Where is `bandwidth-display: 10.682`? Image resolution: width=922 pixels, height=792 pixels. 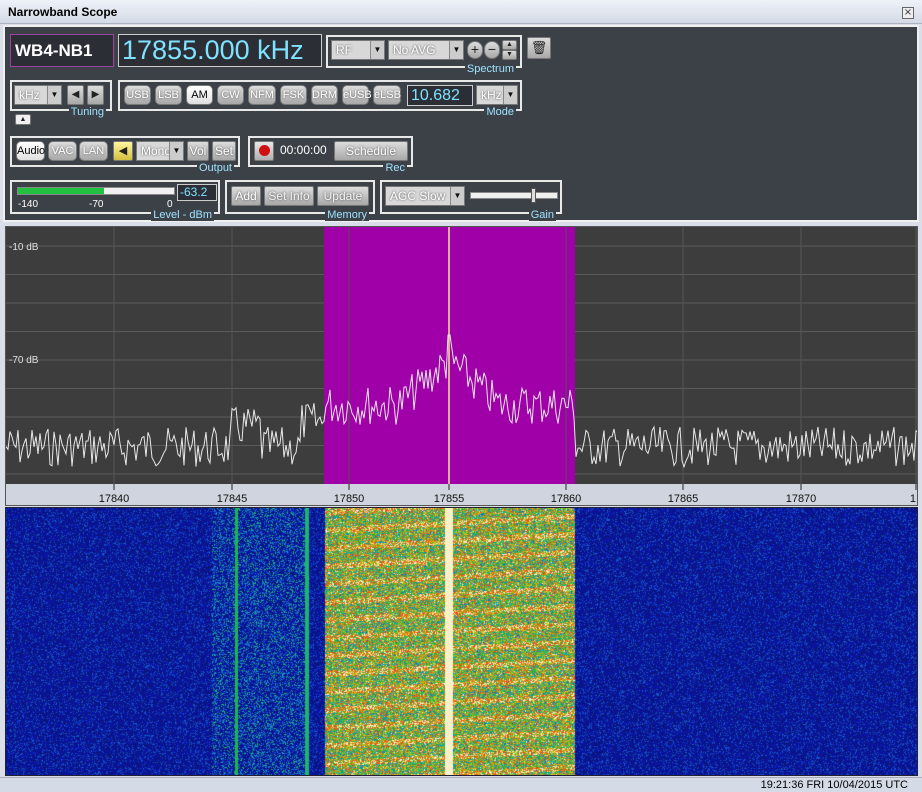 bandwidth-display: 10.682 is located at coordinates (440, 95).